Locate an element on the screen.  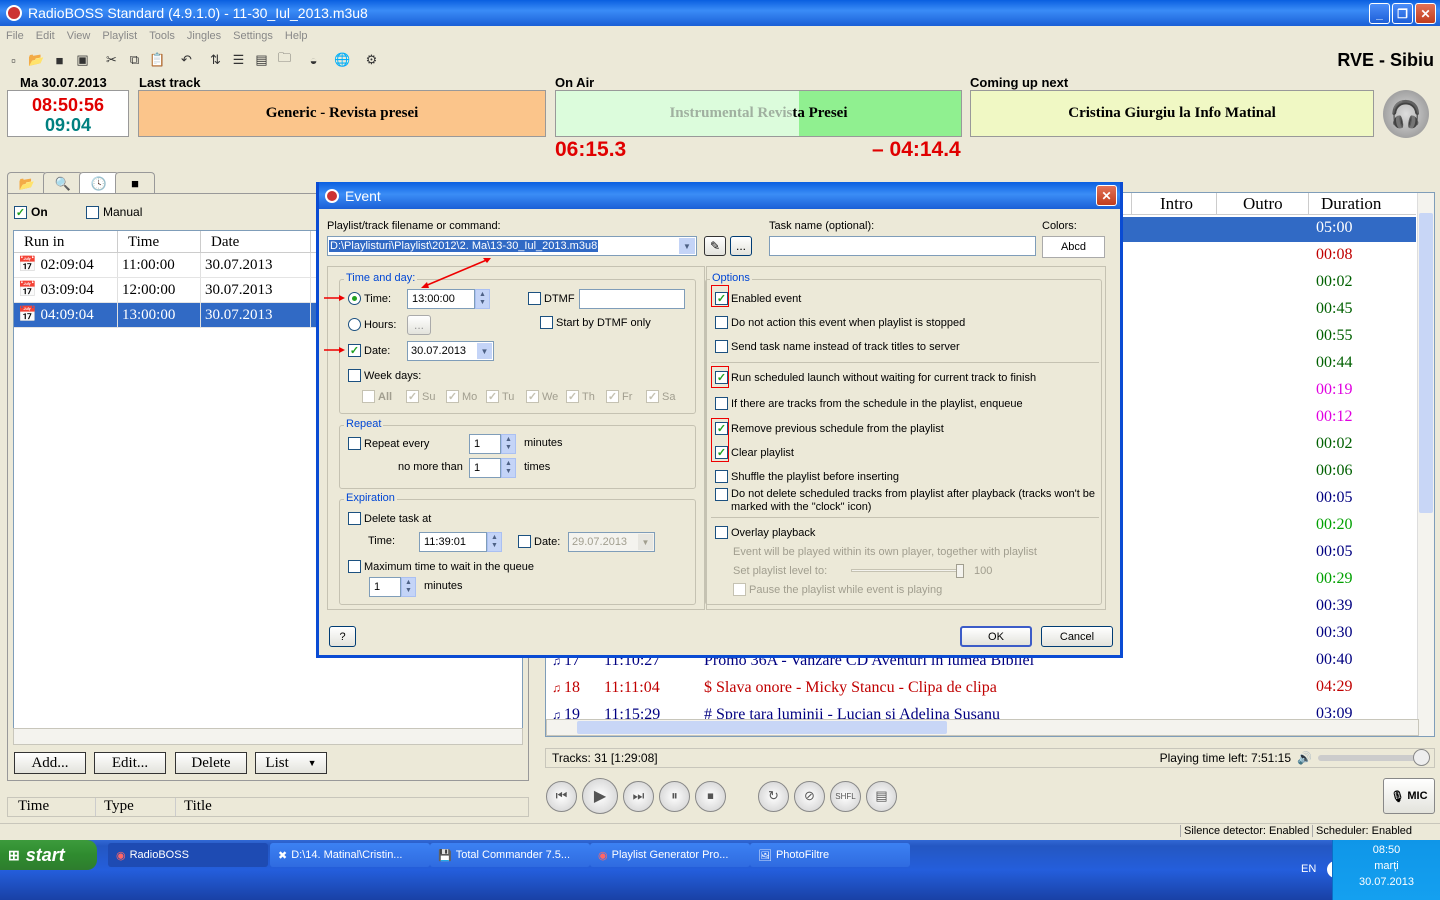
expiration-date-picker: 29.07.2013 ▼ is located at coordinates (611, 542).